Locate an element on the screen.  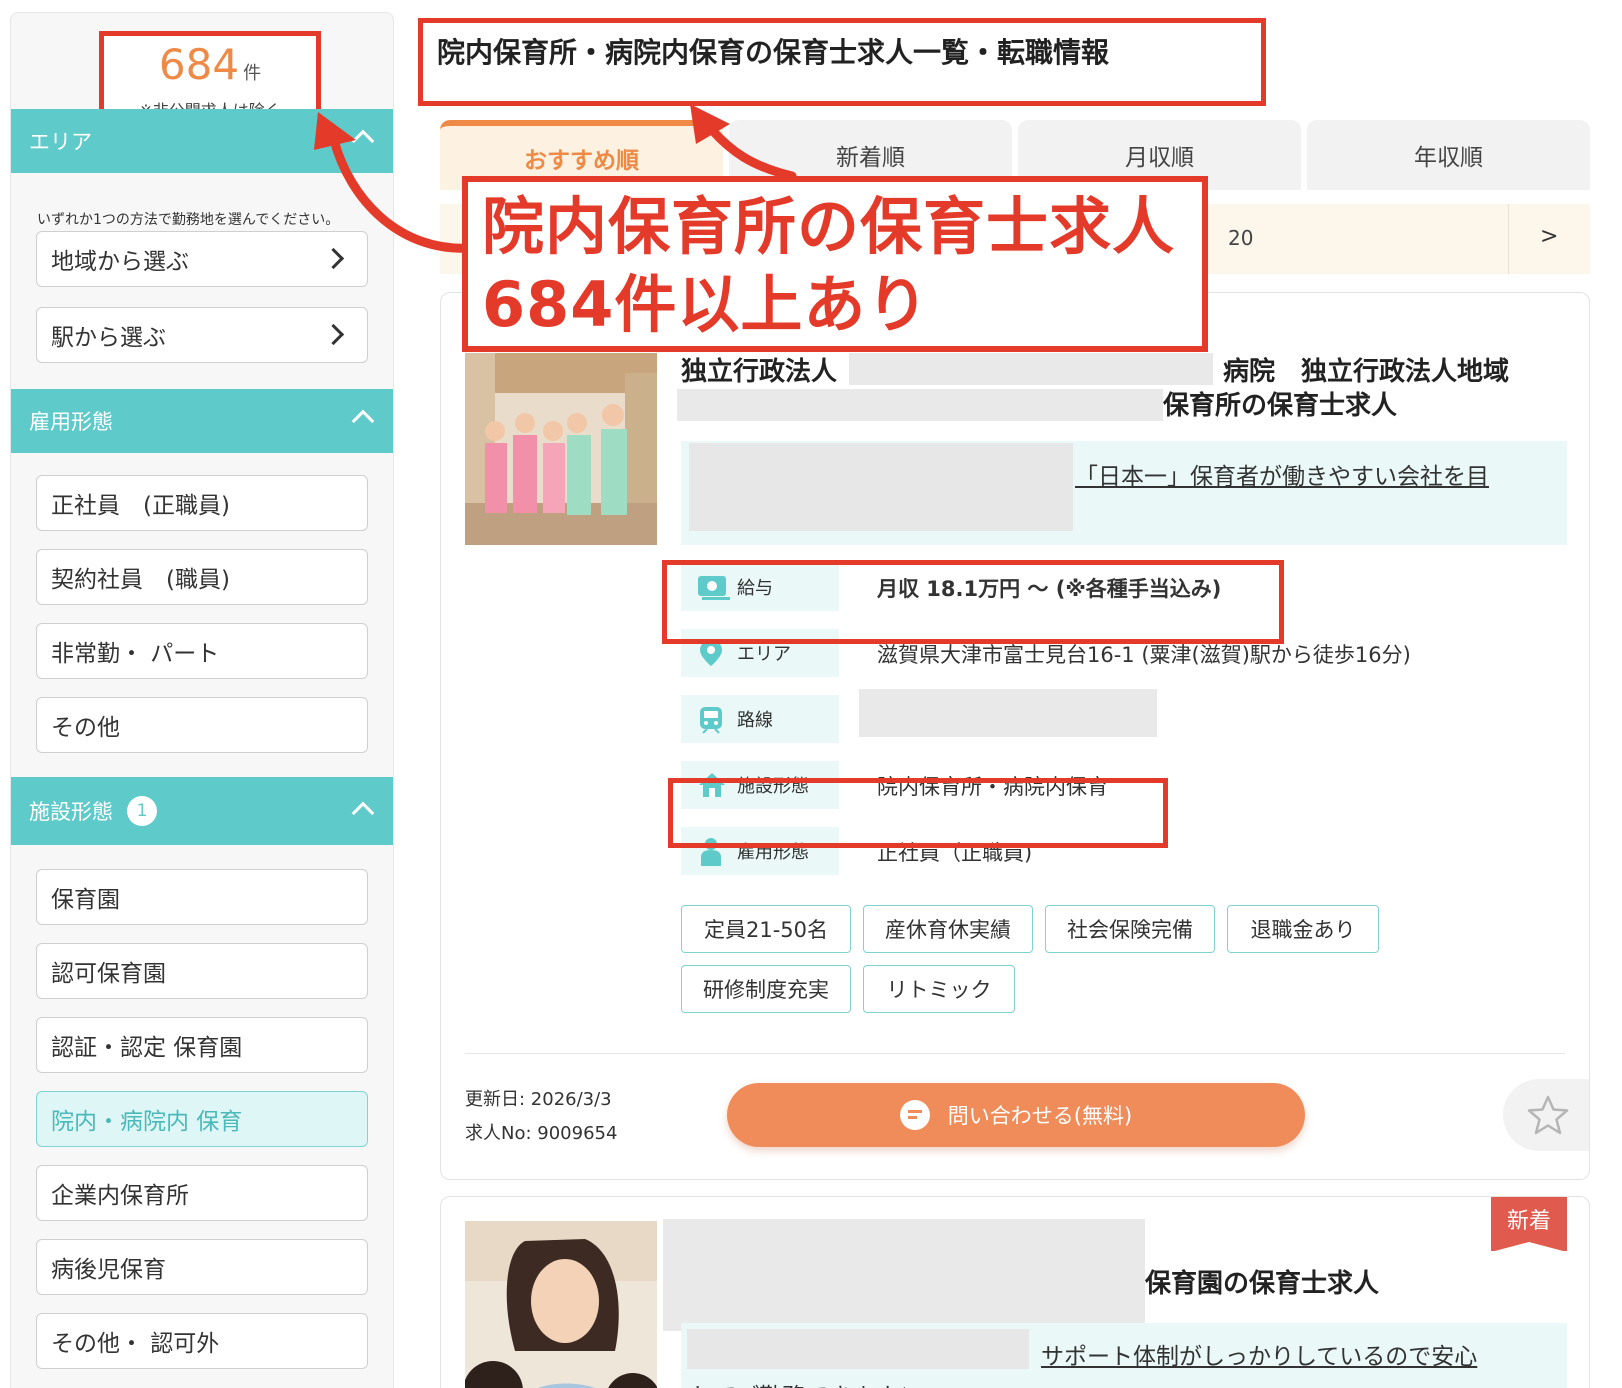
annotation-line-1: 院内保育所の保育士求人 is located at coordinates (829, 226).